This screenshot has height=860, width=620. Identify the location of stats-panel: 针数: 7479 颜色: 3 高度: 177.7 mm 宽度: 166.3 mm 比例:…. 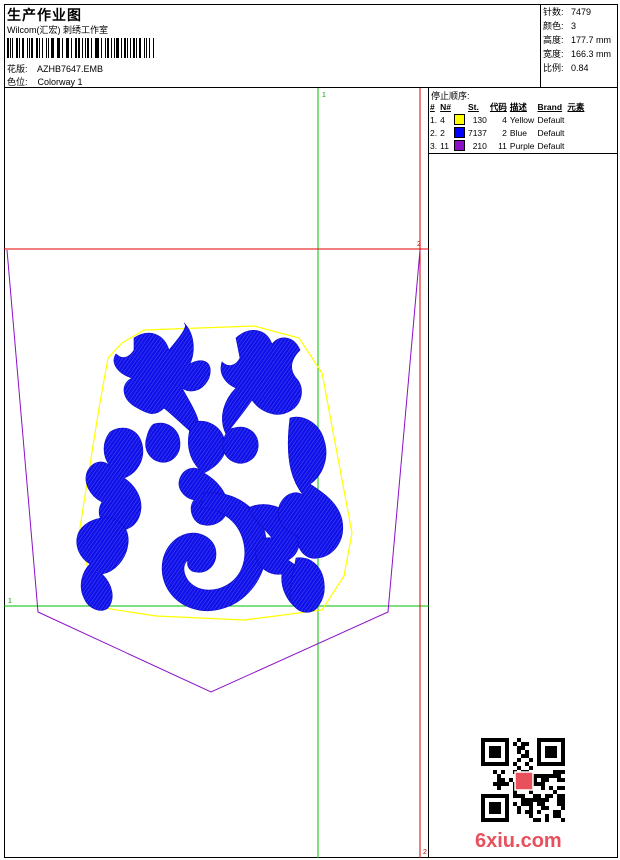
(579, 46).